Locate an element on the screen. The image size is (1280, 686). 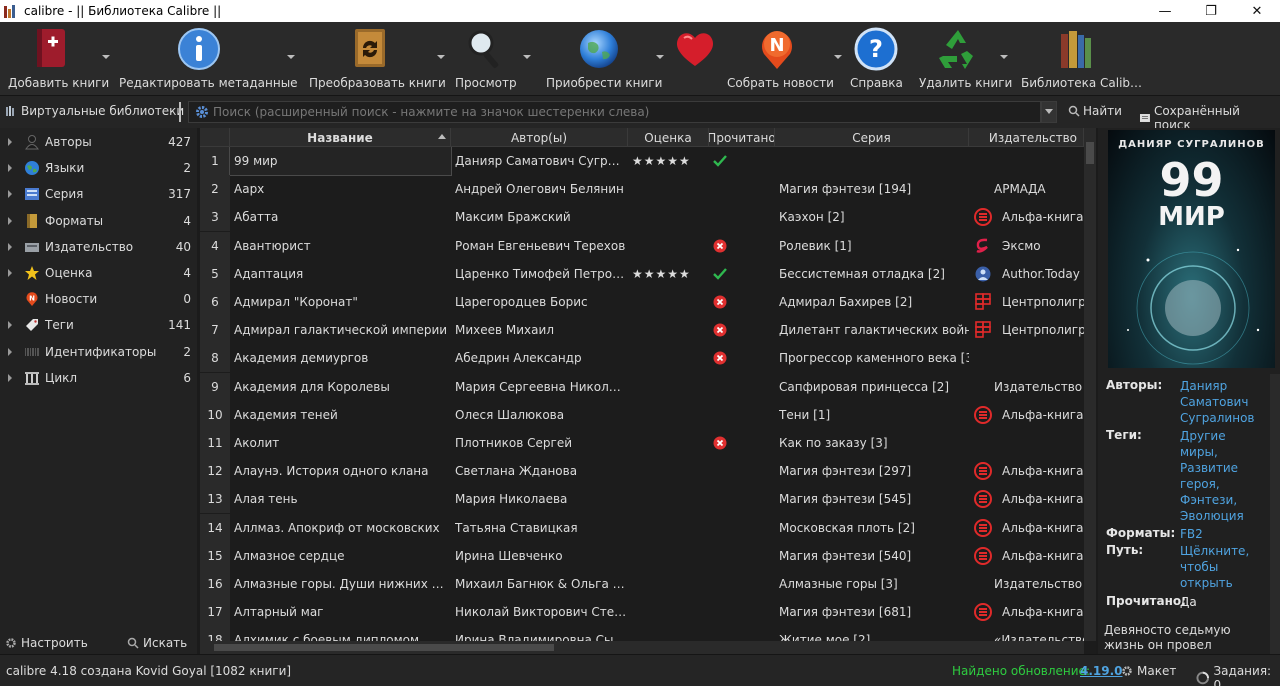
tag-category-formats: Форматы 4 is located at coordinates (98, 221).